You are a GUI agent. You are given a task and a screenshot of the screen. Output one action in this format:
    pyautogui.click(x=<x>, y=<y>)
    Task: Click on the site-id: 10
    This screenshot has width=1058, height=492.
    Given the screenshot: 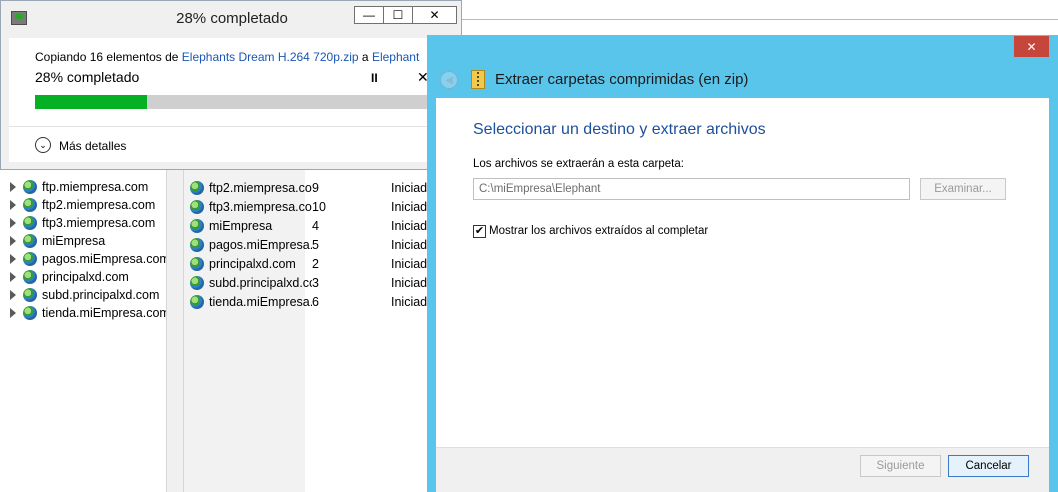 What is the action you would take?
    pyautogui.click(x=319, y=206)
    